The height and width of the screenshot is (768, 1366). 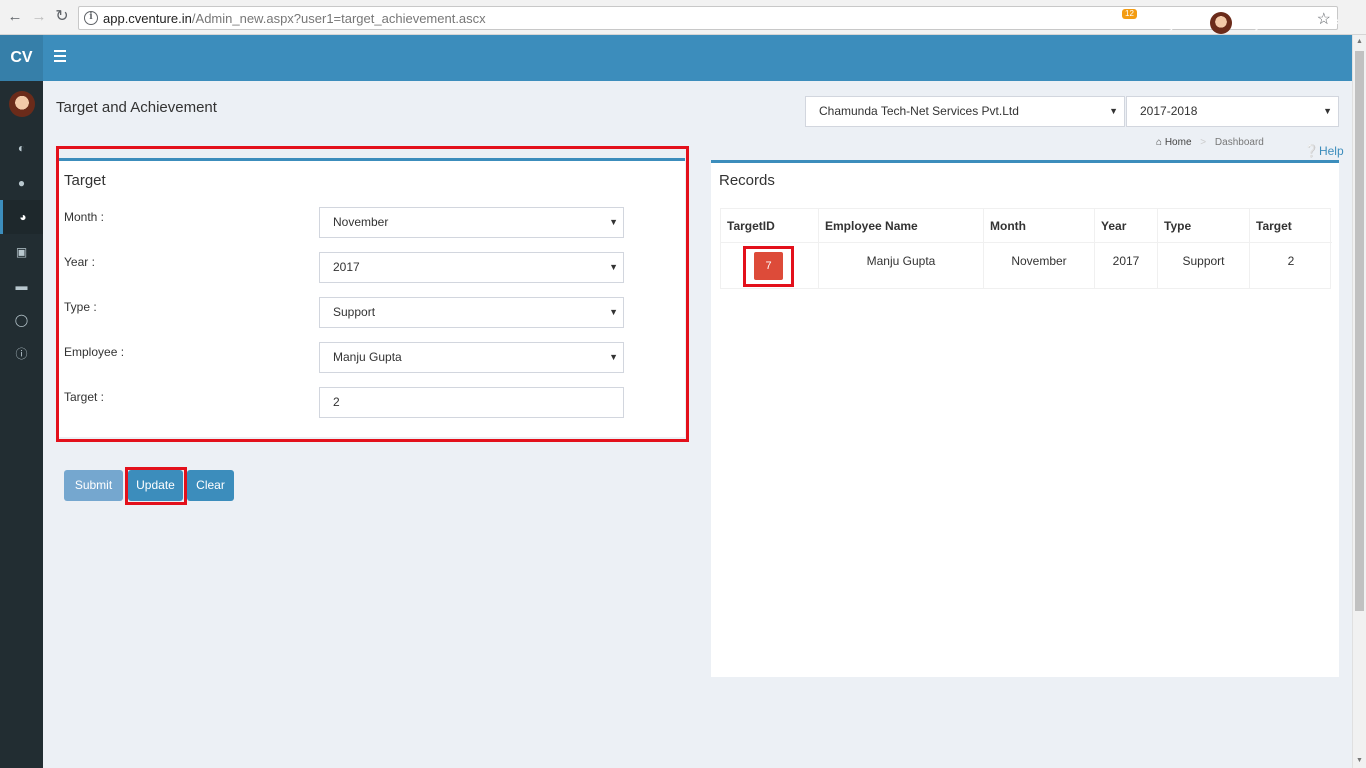 I want to click on menu-toggle-icon, so click(x=60, y=56).